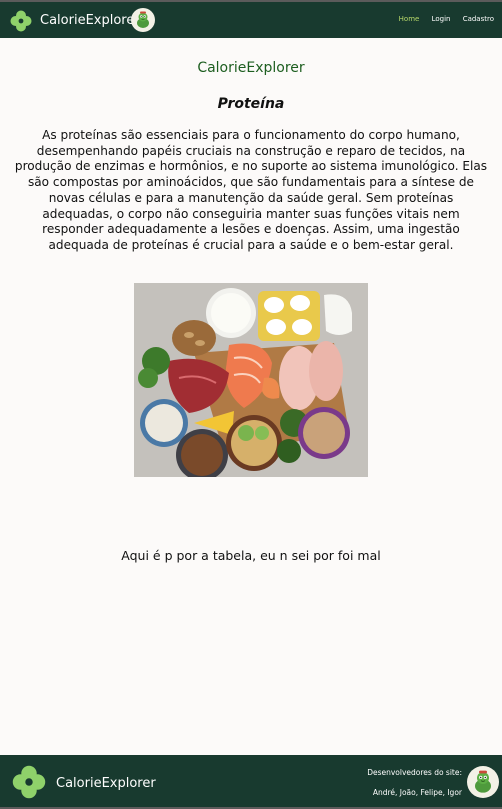 The height and width of the screenshot is (809, 502). I want to click on site-name-heading: CalorieExplorer, so click(251, 68).